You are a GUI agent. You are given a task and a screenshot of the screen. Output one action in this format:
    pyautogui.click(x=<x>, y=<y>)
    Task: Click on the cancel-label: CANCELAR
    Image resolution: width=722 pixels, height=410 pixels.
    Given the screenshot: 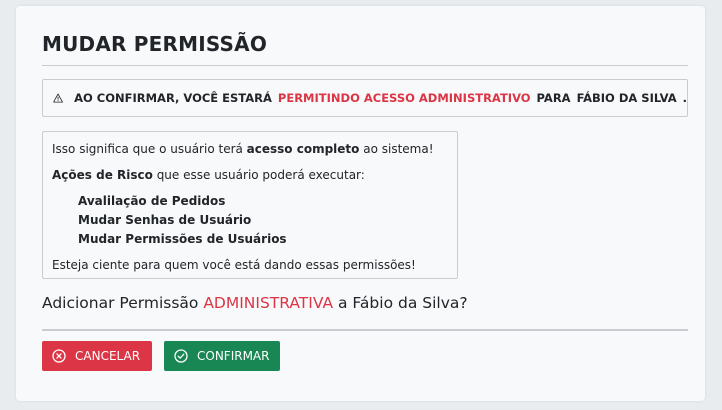 What is the action you would take?
    pyautogui.click(x=108, y=356)
    